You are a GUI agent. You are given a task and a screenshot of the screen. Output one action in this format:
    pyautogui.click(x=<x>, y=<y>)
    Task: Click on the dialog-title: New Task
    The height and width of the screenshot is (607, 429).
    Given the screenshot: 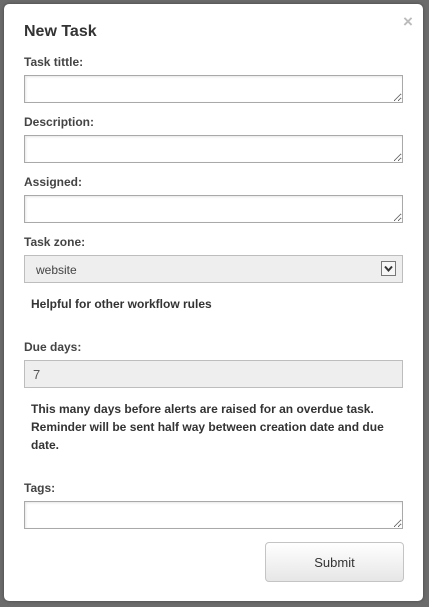 What is the action you would take?
    pyautogui.click(x=60, y=31)
    